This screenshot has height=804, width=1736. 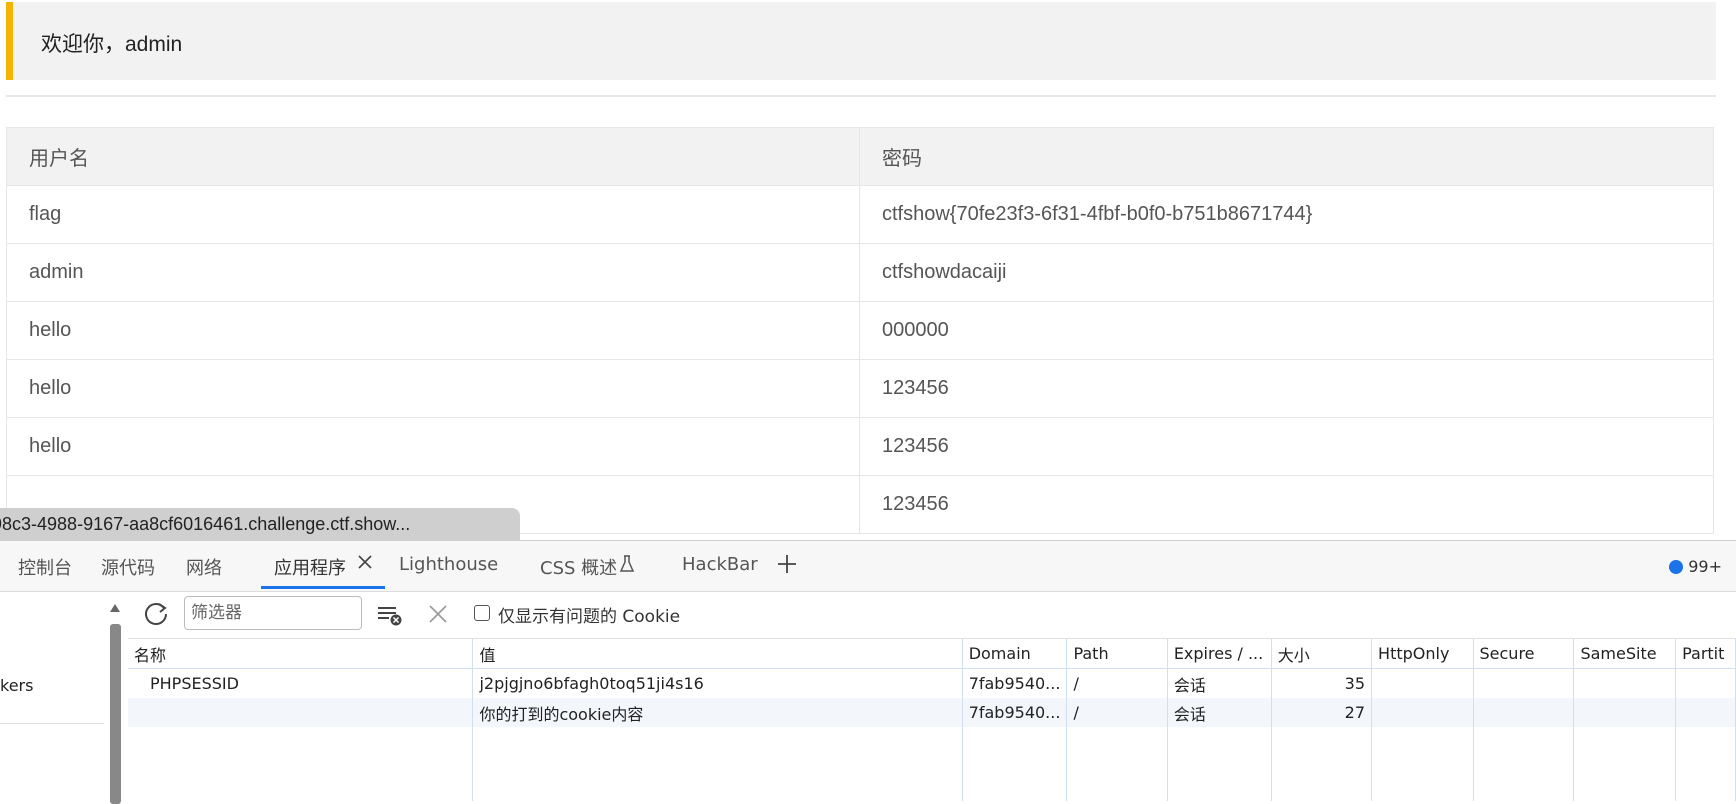 What do you see at coordinates (112, 44) in the screenshot?
I see `welcome-text: 欢迎你，admin` at bounding box center [112, 44].